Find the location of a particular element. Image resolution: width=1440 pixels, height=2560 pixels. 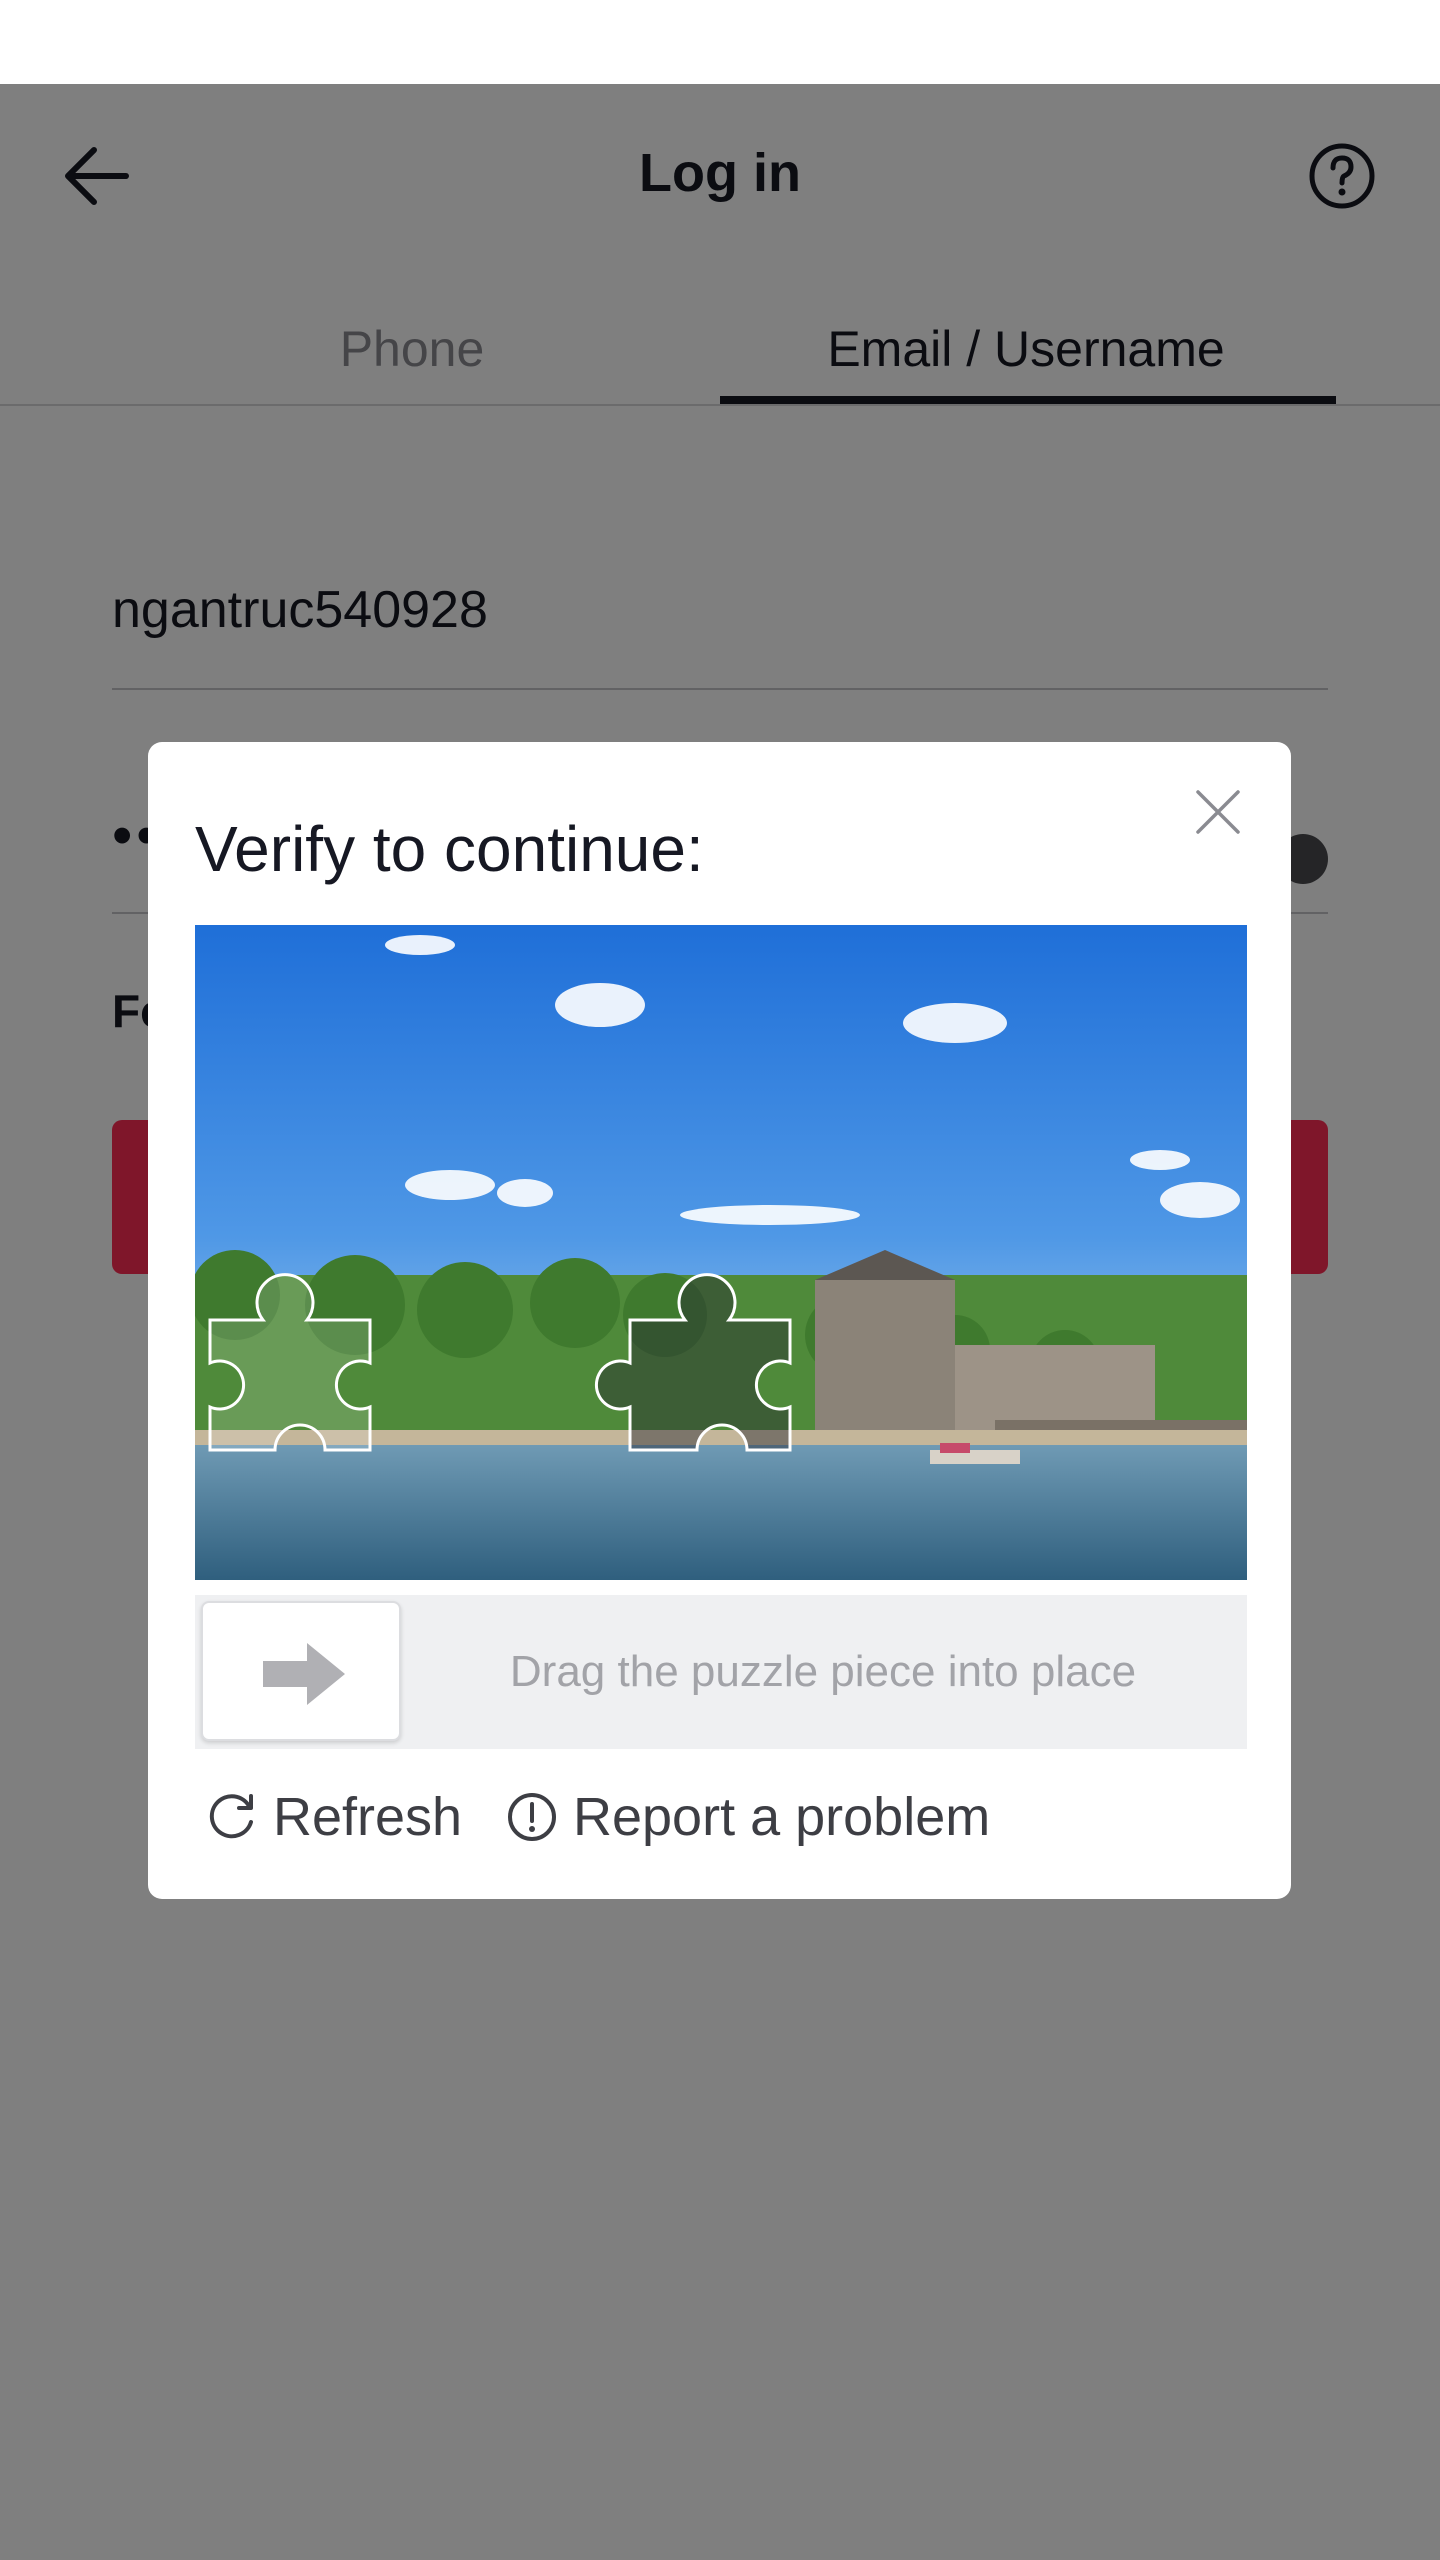

arrow-right-icon is located at coordinates (304, 1674).